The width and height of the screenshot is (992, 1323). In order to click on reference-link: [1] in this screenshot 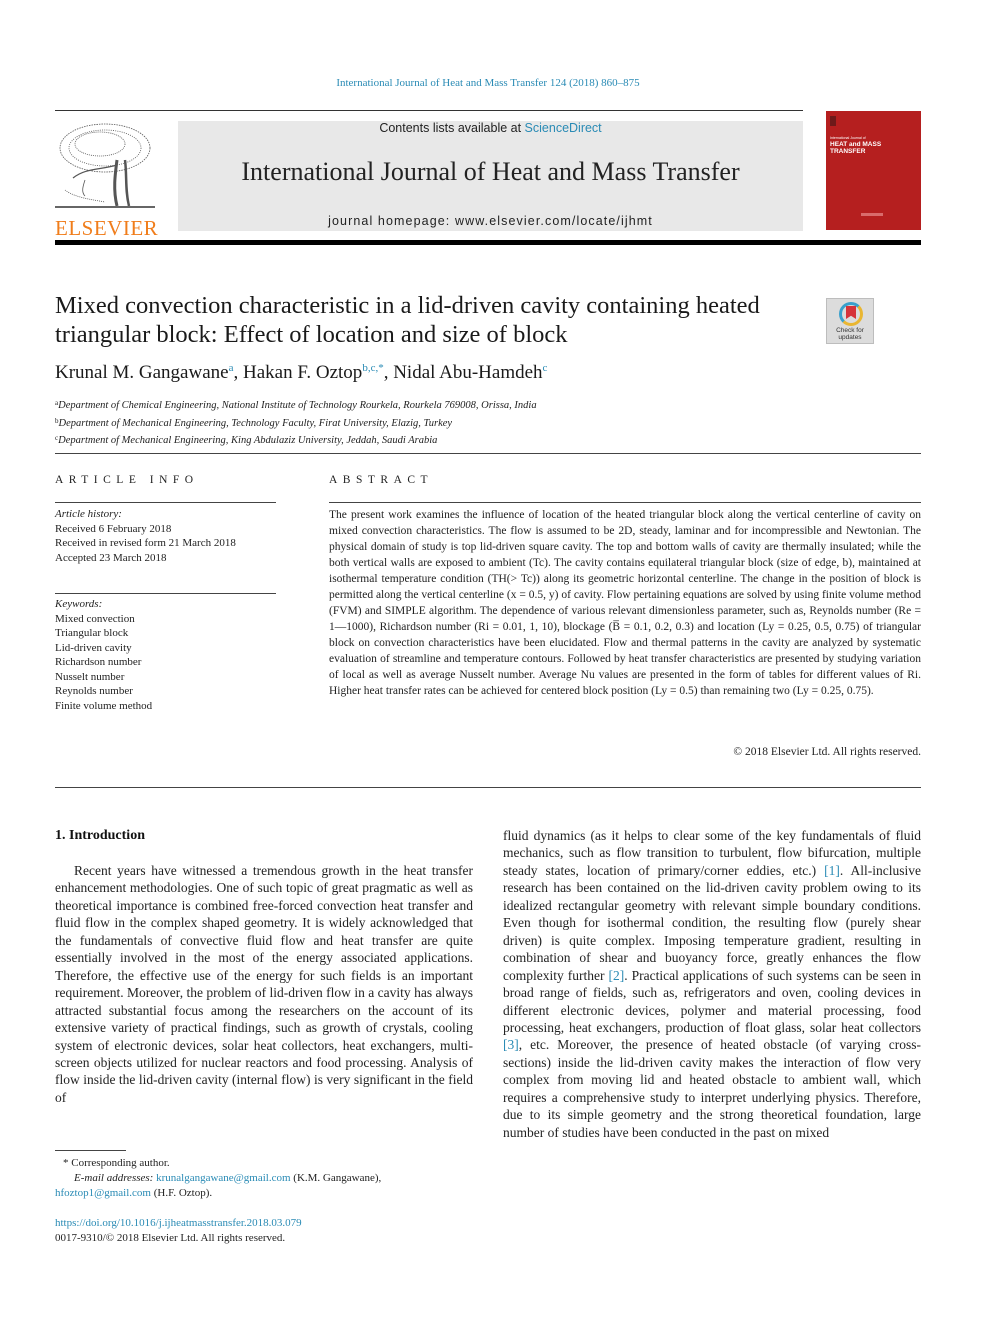, I will do `click(832, 870)`.